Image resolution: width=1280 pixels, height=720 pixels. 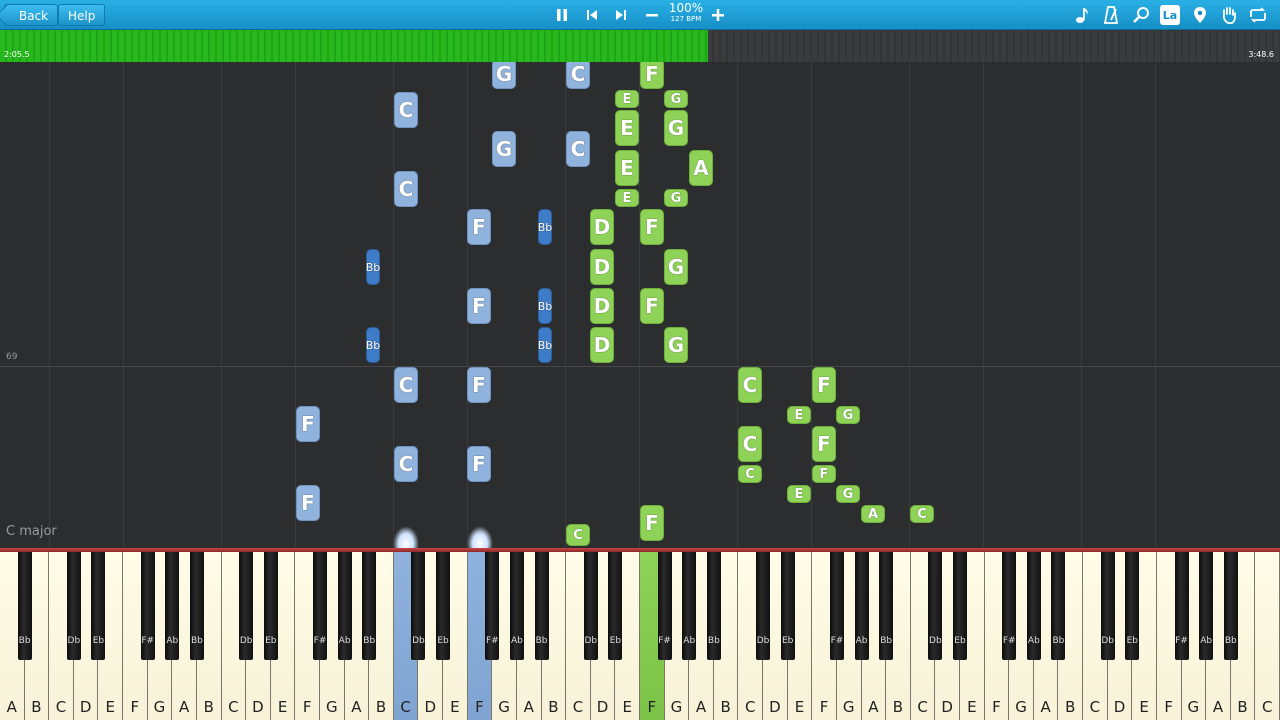 What do you see at coordinates (12, 357) in the screenshot?
I see `measure-number: 69` at bounding box center [12, 357].